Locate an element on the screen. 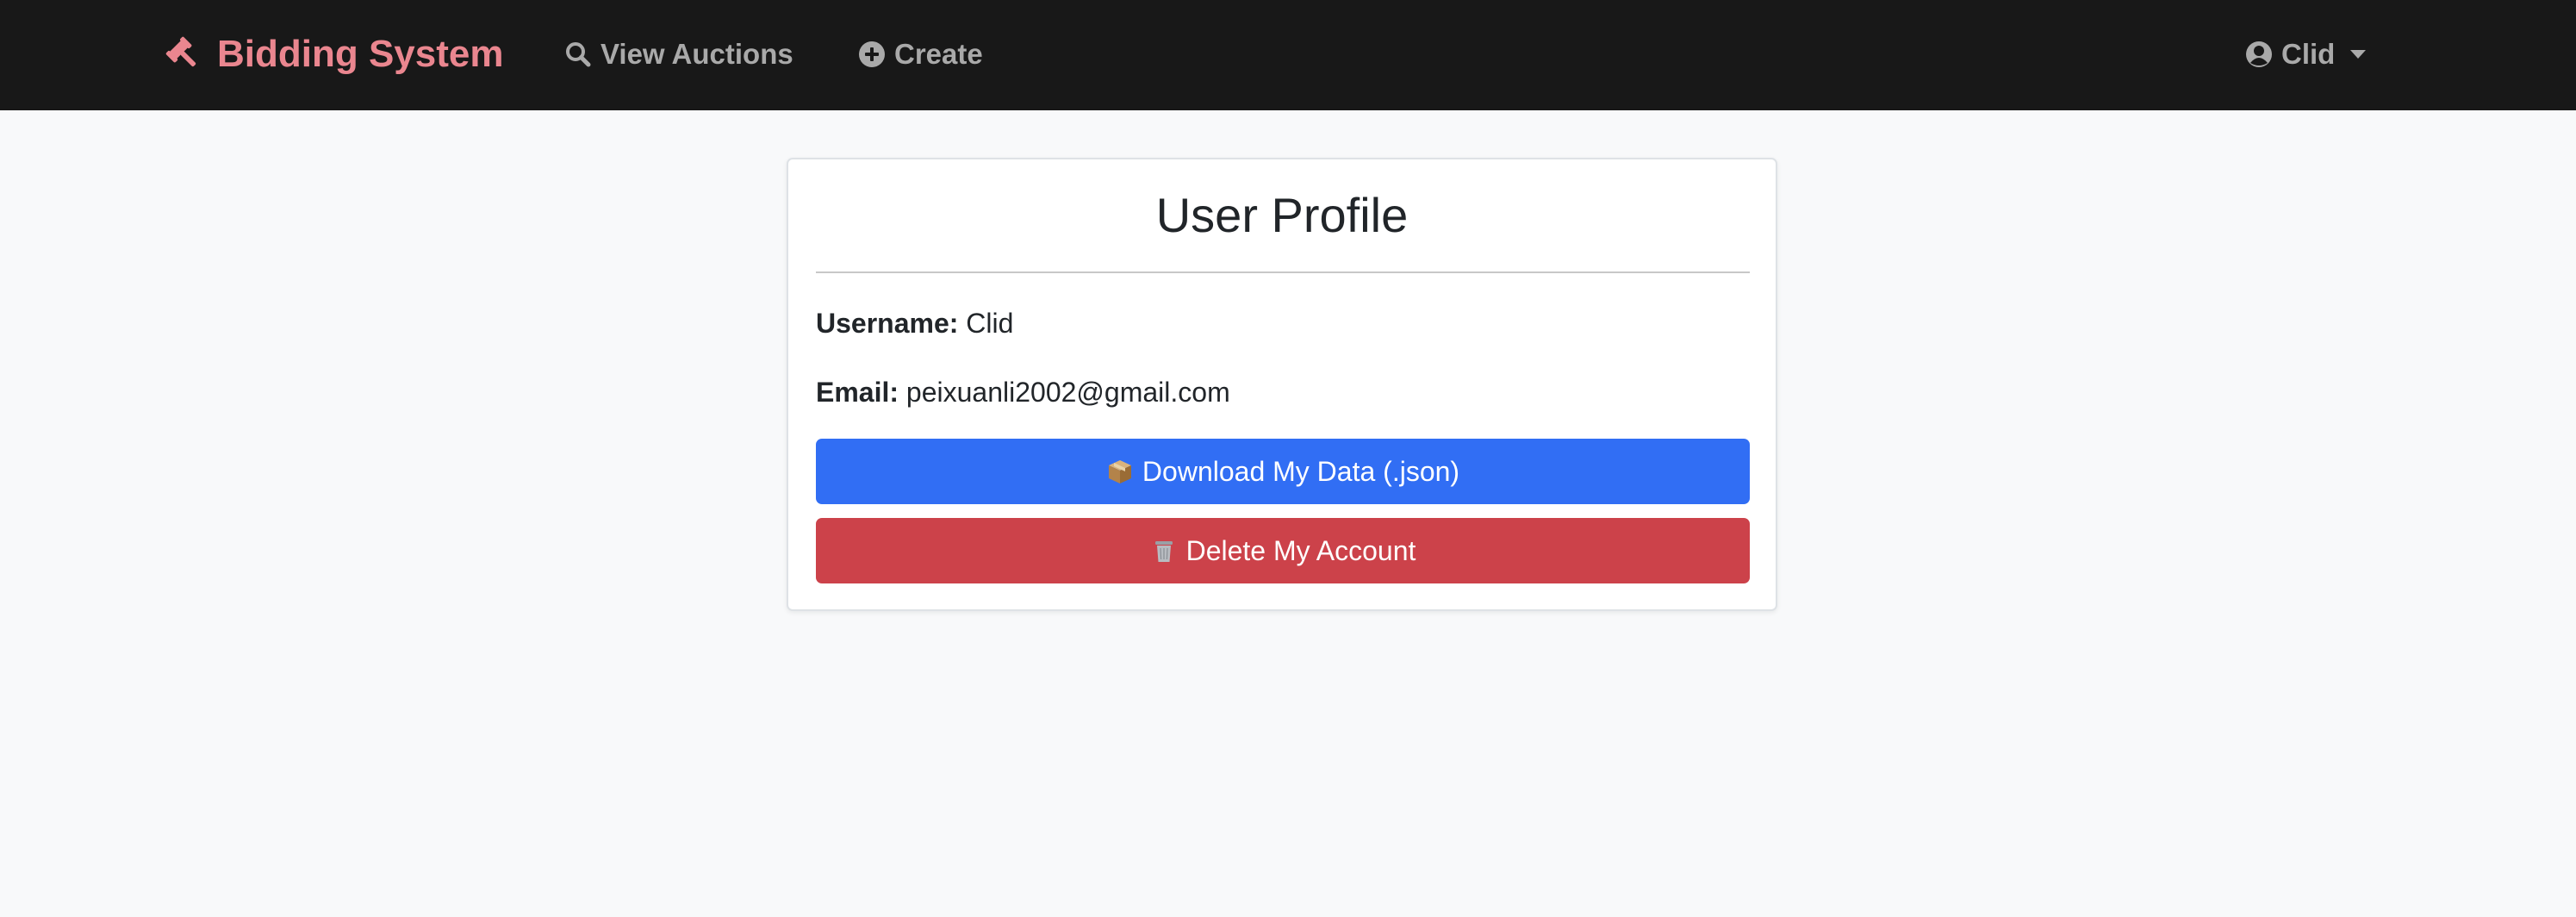 The width and height of the screenshot is (2576, 917). username-label: Username: is located at coordinates (888, 323).